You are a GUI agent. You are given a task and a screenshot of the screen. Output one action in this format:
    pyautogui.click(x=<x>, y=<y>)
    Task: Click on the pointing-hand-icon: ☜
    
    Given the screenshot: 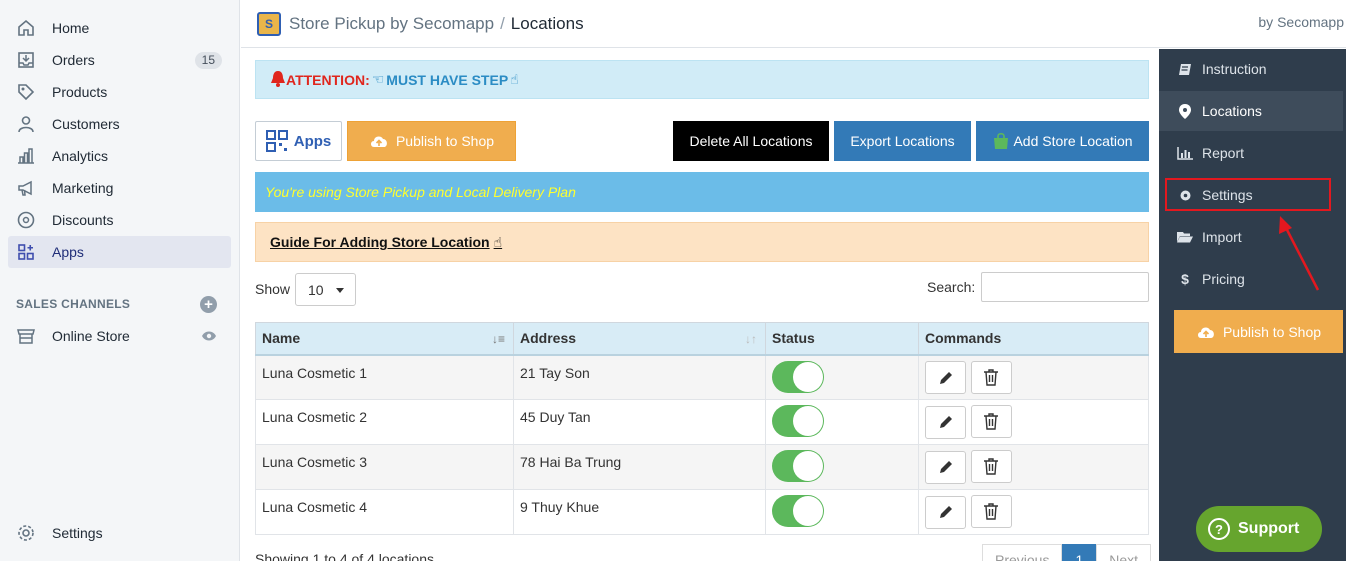 What is the action you would take?
    pyautogui.click(x=378, y=79)
    